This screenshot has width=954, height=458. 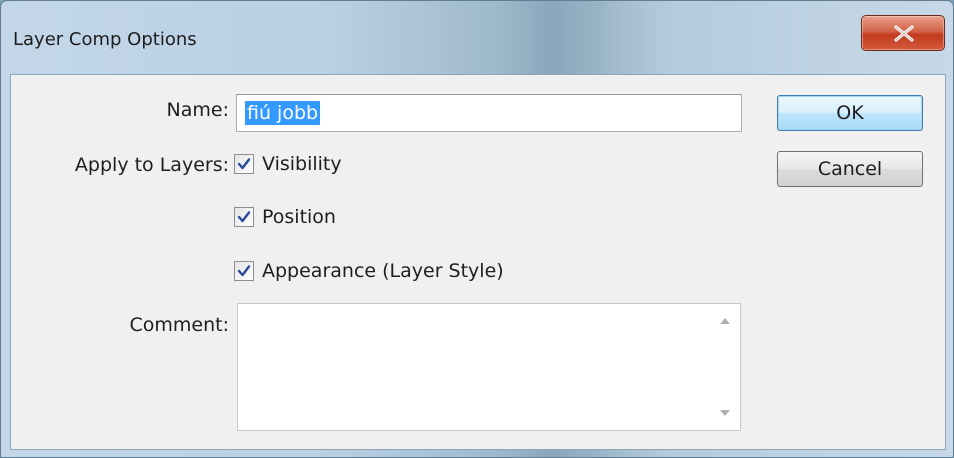 What do you see at coordinates (725, 413) in the screenshot?
I see `scroll-down-arrow-icon` at bounding box center [725, 413].